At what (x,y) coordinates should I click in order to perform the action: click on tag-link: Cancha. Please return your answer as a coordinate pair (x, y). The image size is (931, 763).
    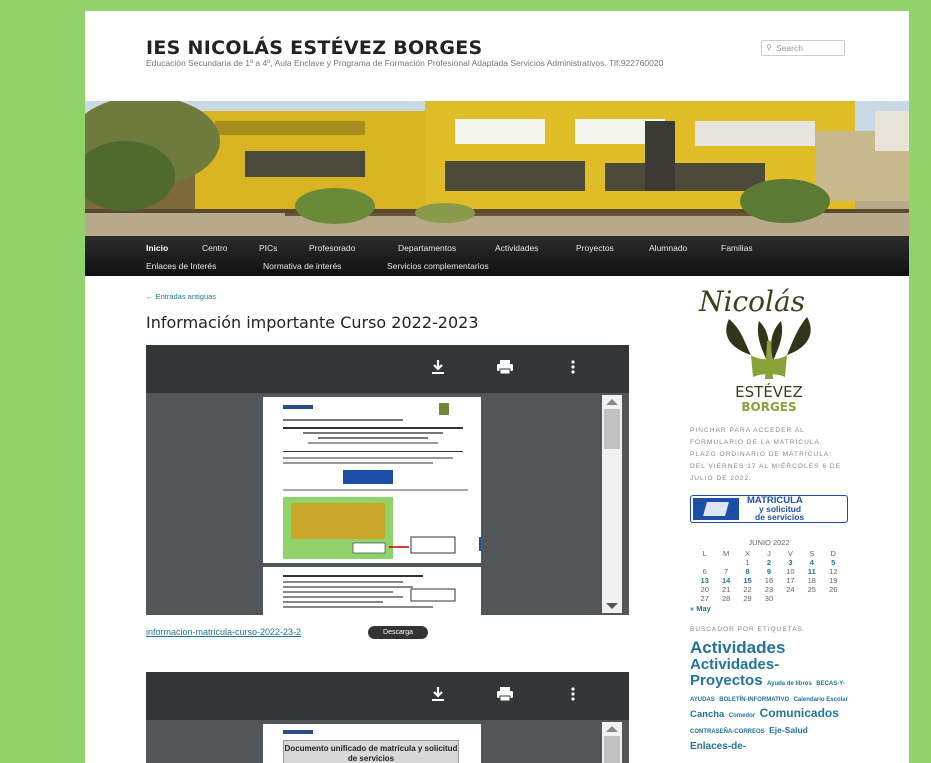
    Looking at the image, I should click on (707, 714).